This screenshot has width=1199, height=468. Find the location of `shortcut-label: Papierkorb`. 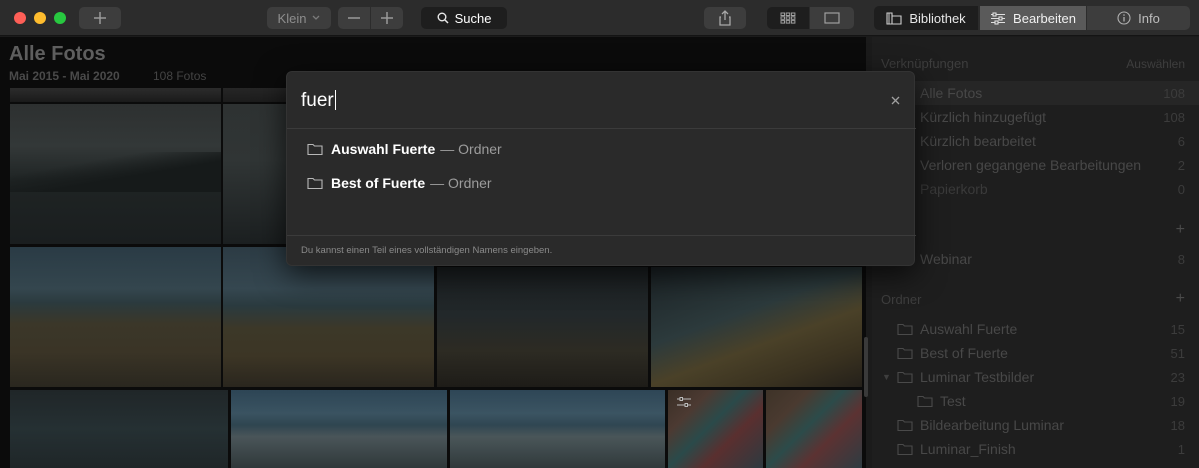

shortcut-label: Papierkorb is located at coordinates (954, 189).